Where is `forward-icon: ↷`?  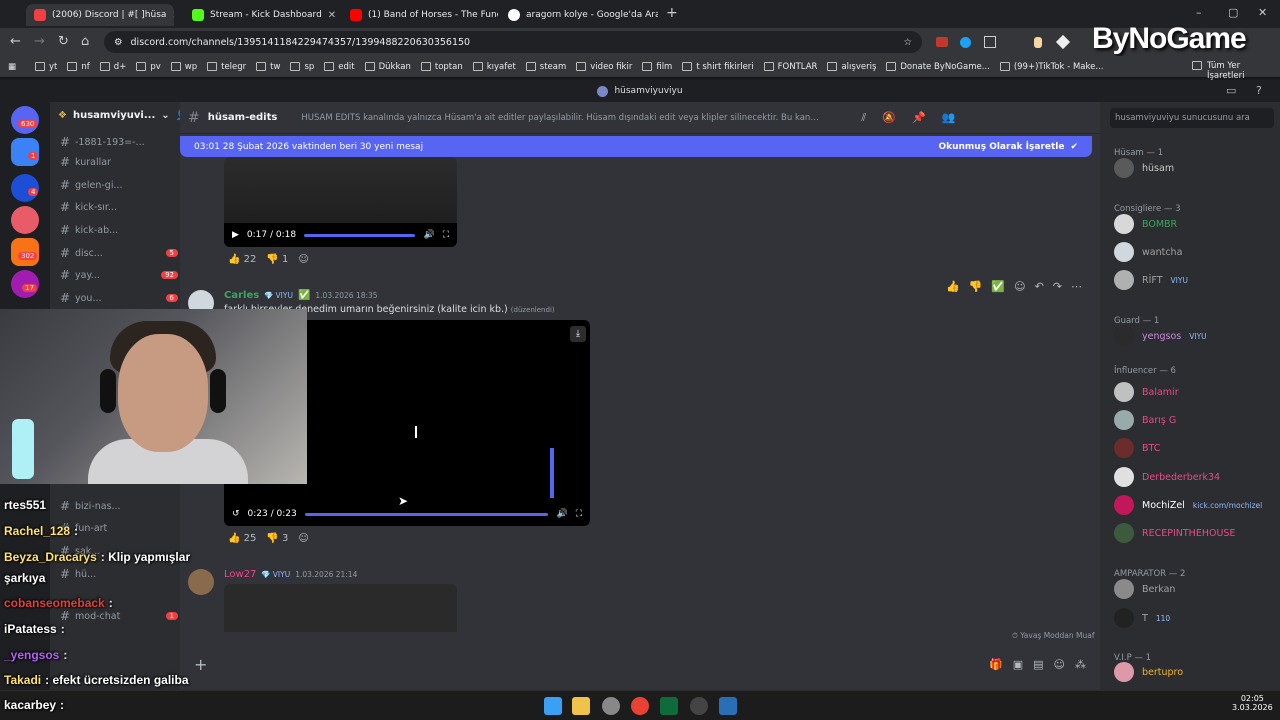 forward-icon: ↷ is located at coordinates (1057, 286).